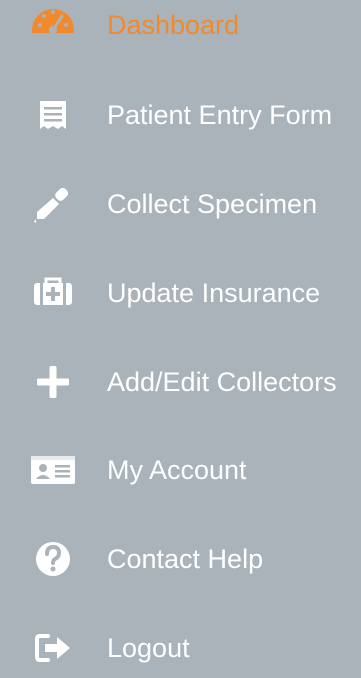 The width and height of the screenshot is (361, 678). I want to click on sidebar-item-my-account: My Account, so click(180, 470).